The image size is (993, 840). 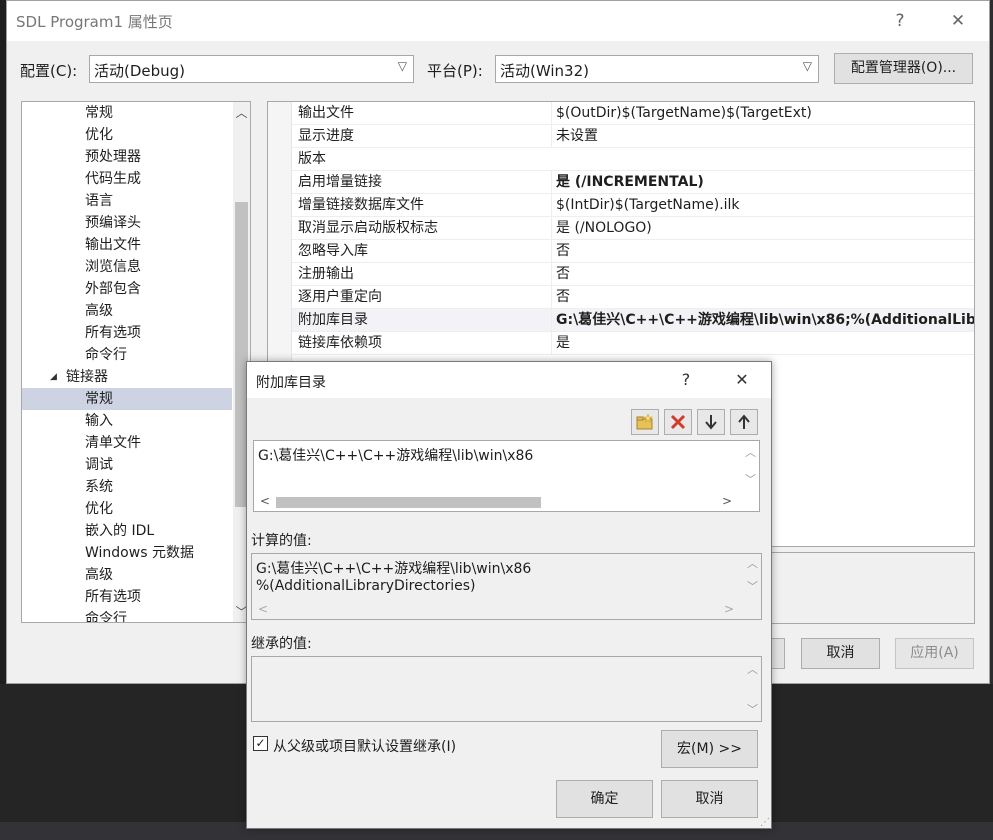 I want to click on property-row: 显示进度 未设置, so click(x=633, y=136).